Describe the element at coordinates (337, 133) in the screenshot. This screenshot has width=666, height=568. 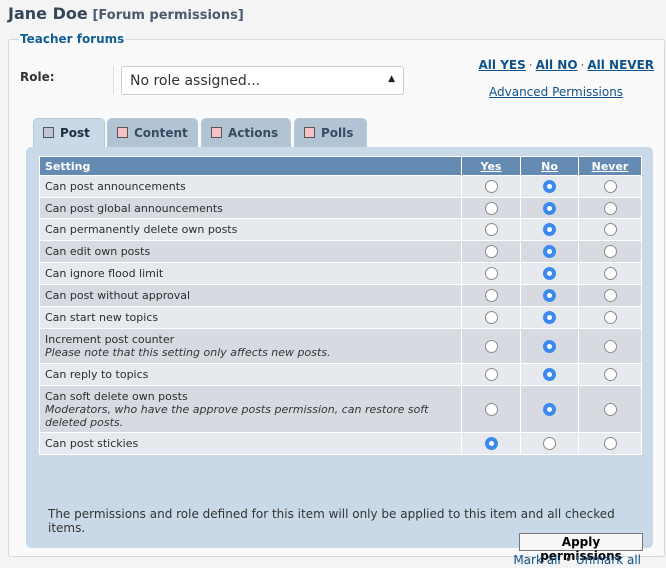
I see `tab-label: Polls` at that location.